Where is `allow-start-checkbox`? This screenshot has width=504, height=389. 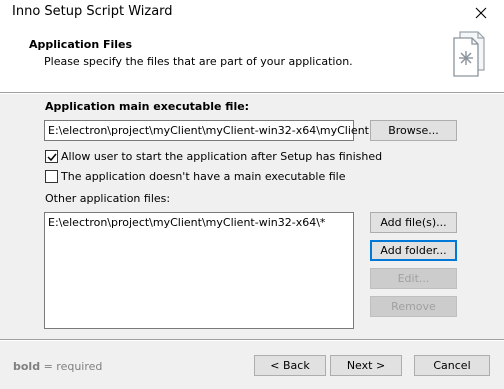
allow-start-checkbox is located at coordinates (51, 156).